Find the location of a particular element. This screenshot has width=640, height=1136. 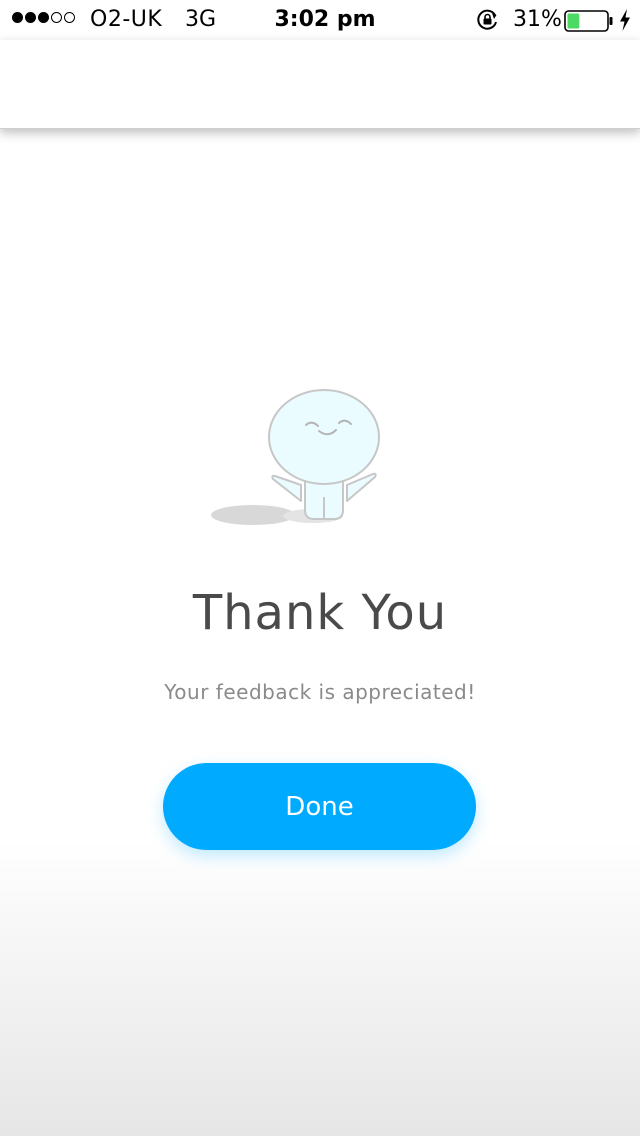

done-button-label: Done is located at coordinates (319, 806).